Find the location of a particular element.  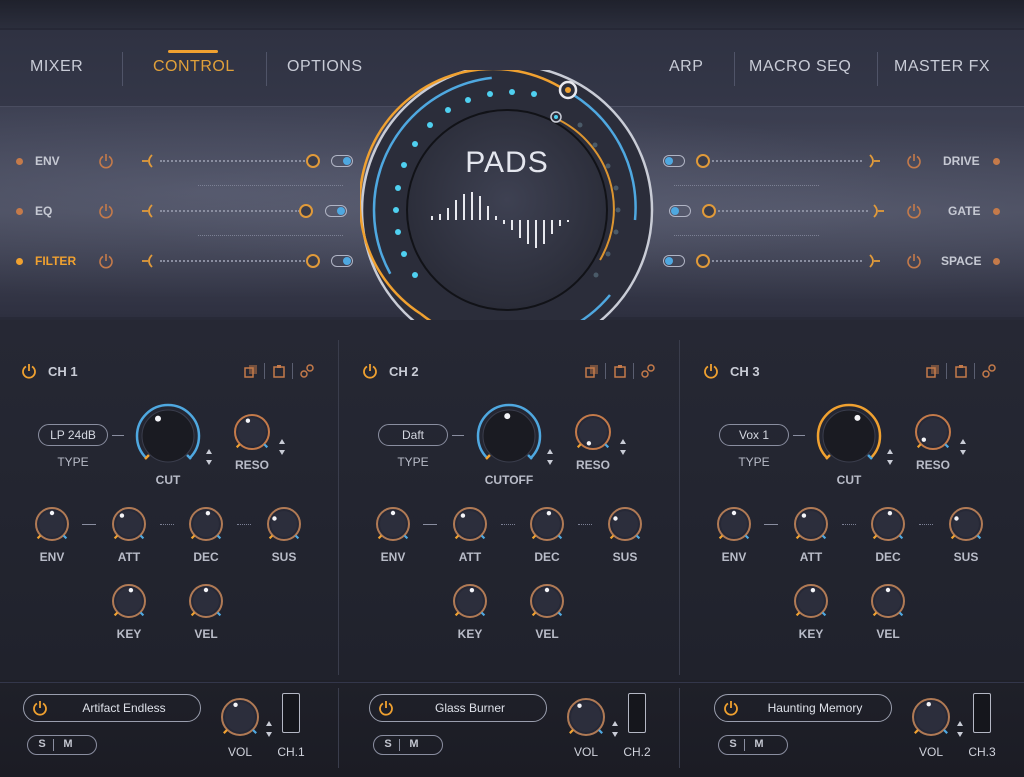

knob-label: KEY is located at coordinates (811, 634).